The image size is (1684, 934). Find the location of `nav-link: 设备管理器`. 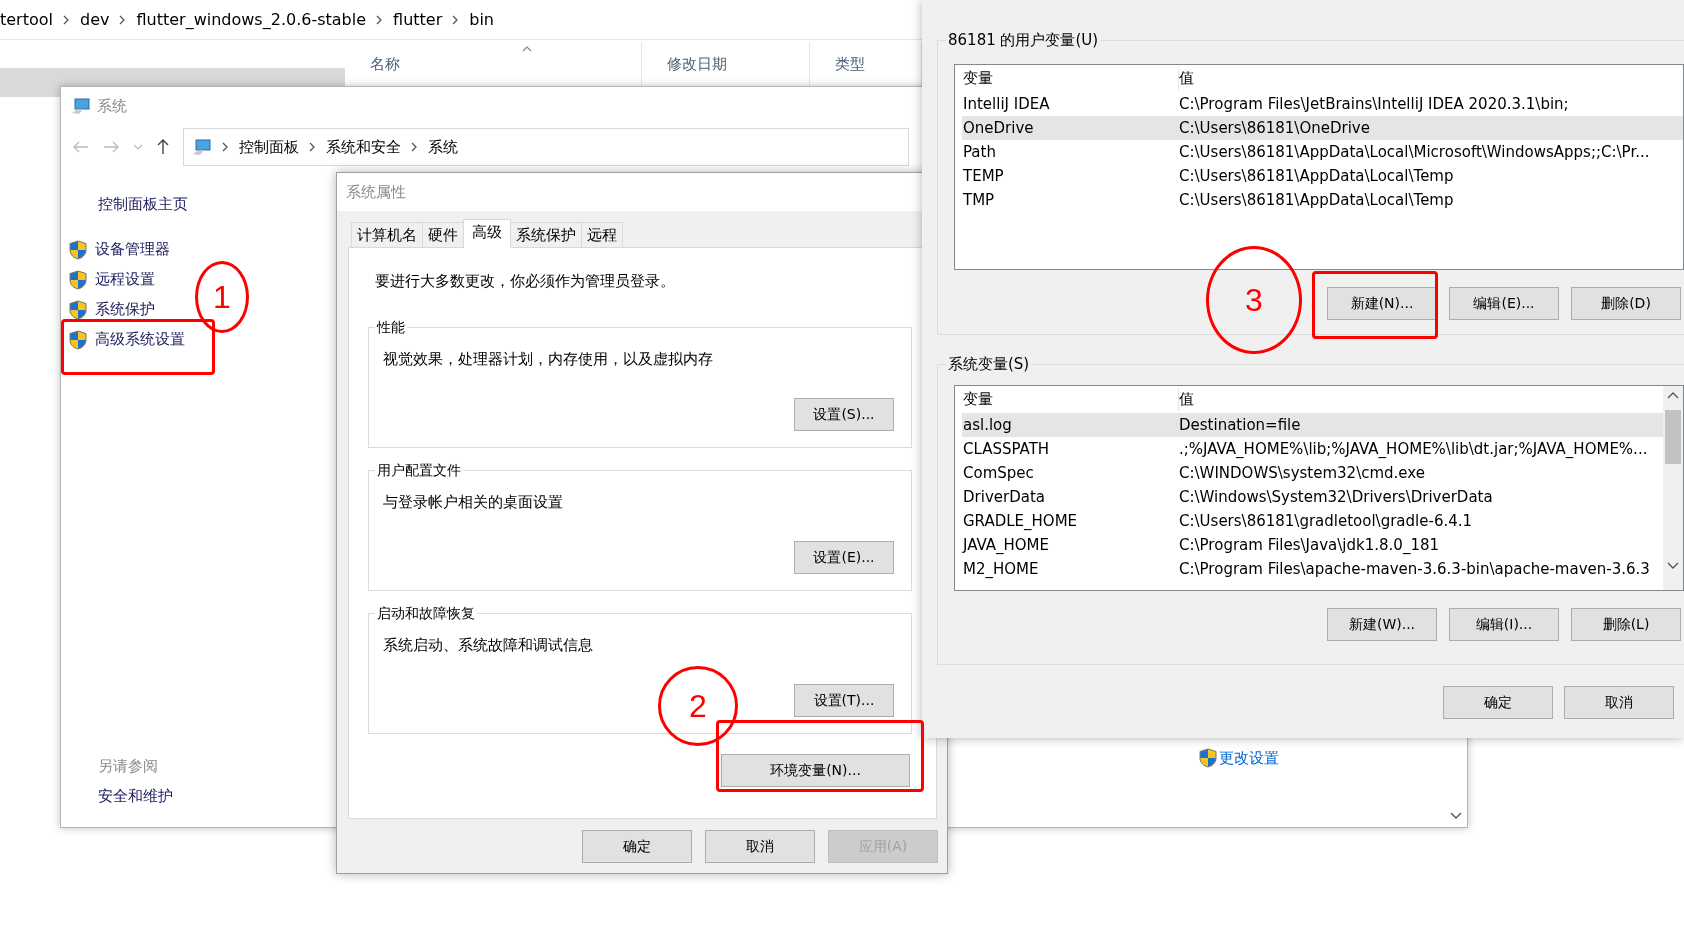

nav-link: 设备管理器 is located at coordinates (132, 249).